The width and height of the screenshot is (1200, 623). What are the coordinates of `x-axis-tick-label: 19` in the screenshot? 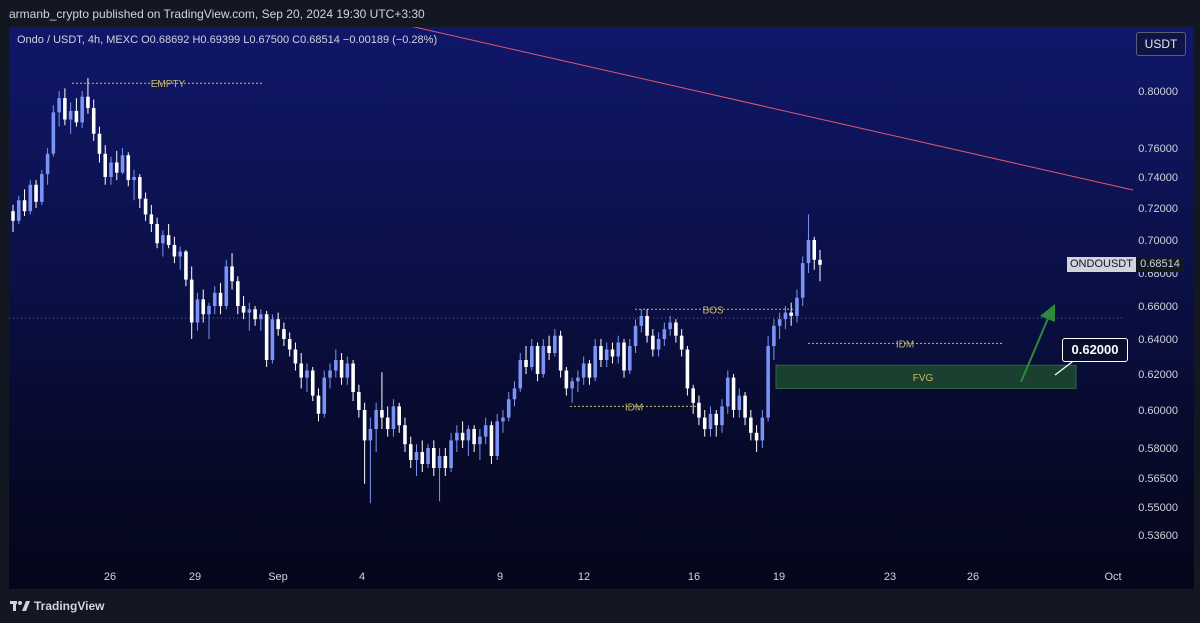 It's located at (779, 577).